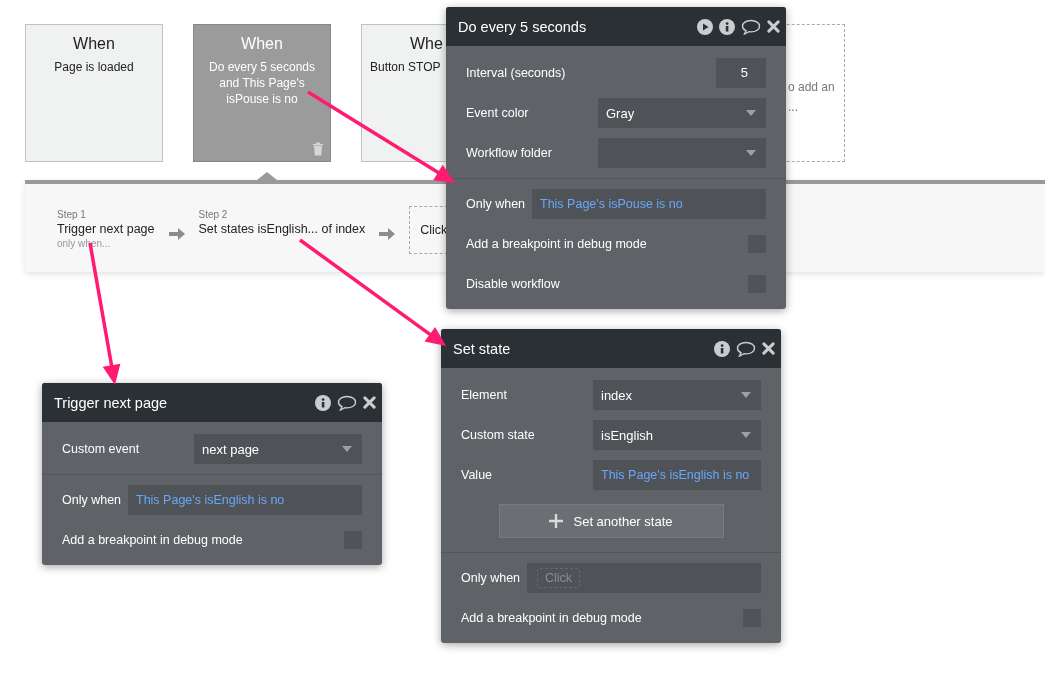  Describe the element at coordinates (677, 395) in the screenshot. I see `dropdown: index` at that location.